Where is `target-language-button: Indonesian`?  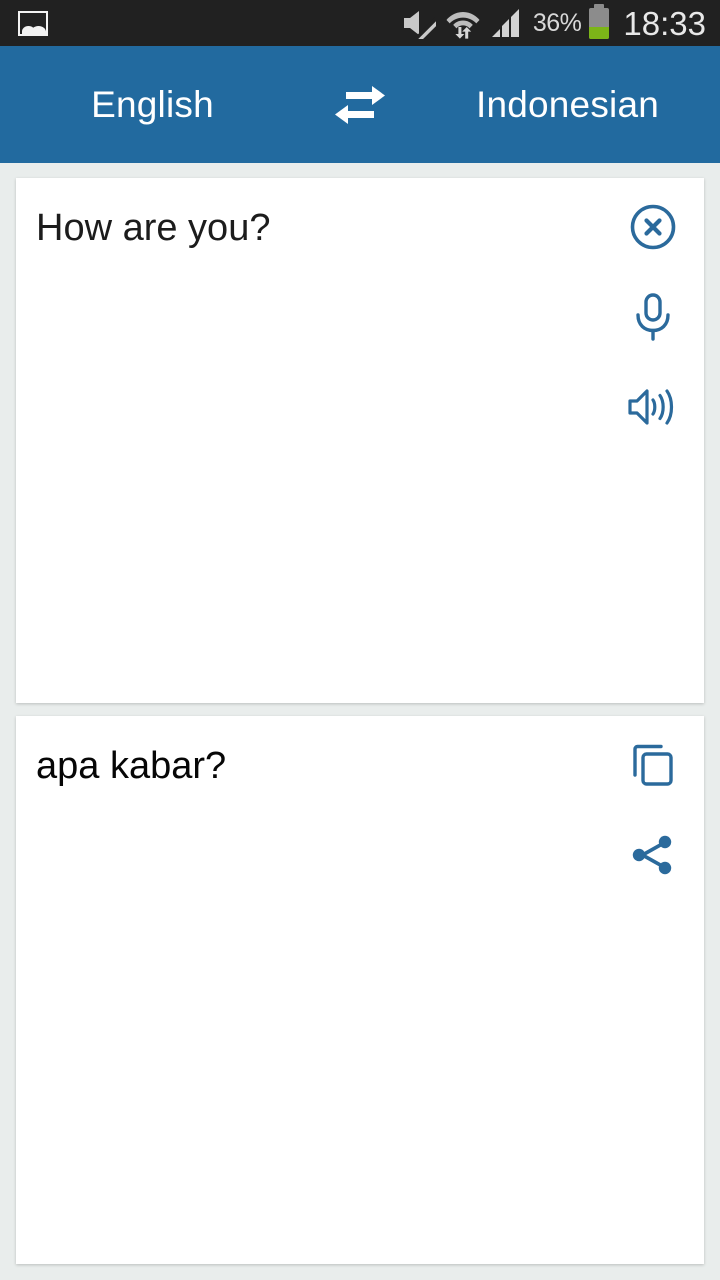 target-language-button: Indonesian is located at coordinates (567, 104).